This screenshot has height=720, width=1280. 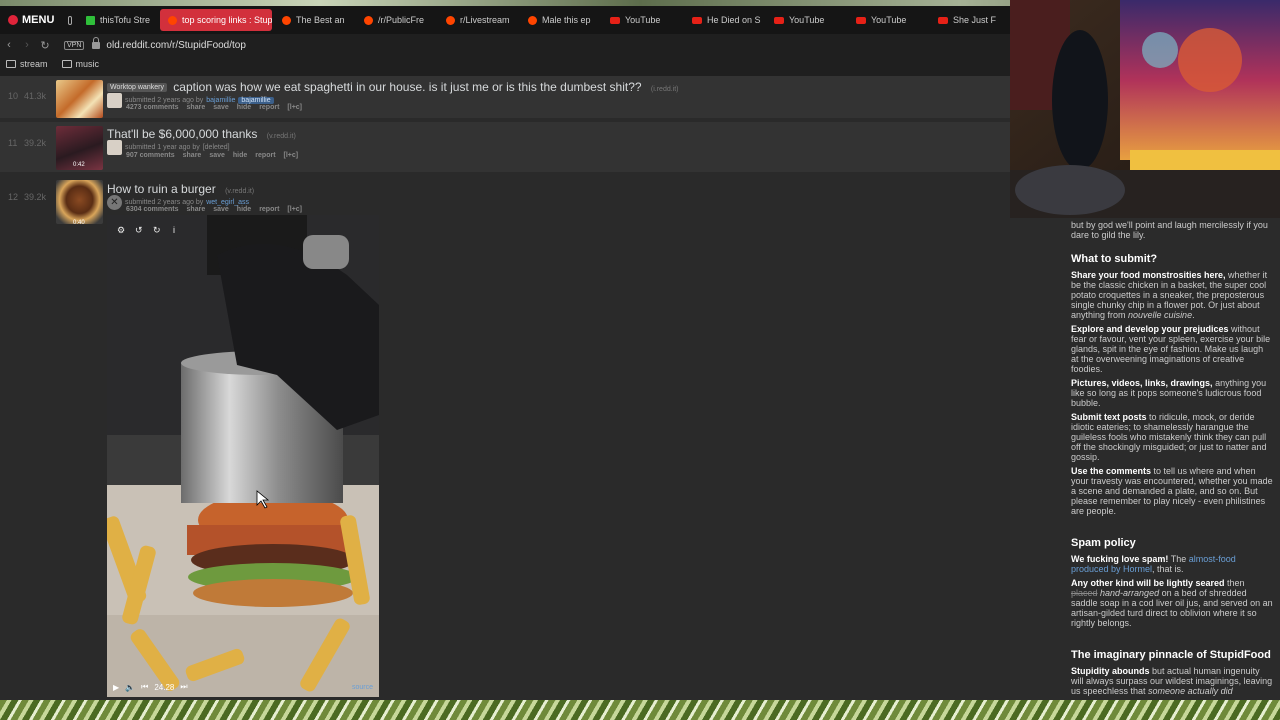 What do you see at coordinates (216, 20) in the screenshot?
I see `tab-1: top scoring links : Stup` at bounding box center [216, 20].